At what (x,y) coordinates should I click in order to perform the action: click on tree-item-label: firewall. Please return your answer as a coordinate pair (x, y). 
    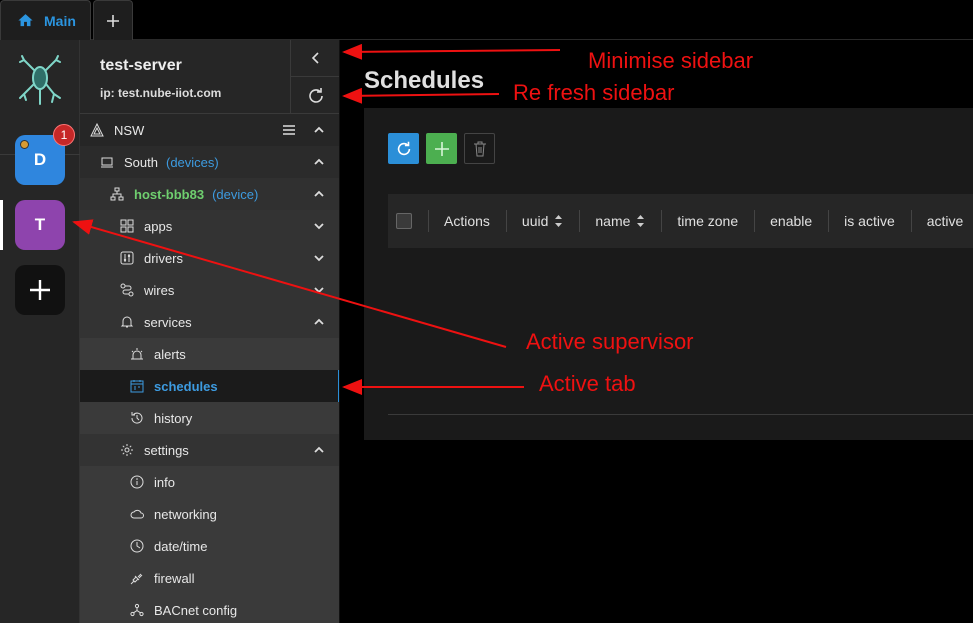
    Looking at the image, I should click on (174, 578).